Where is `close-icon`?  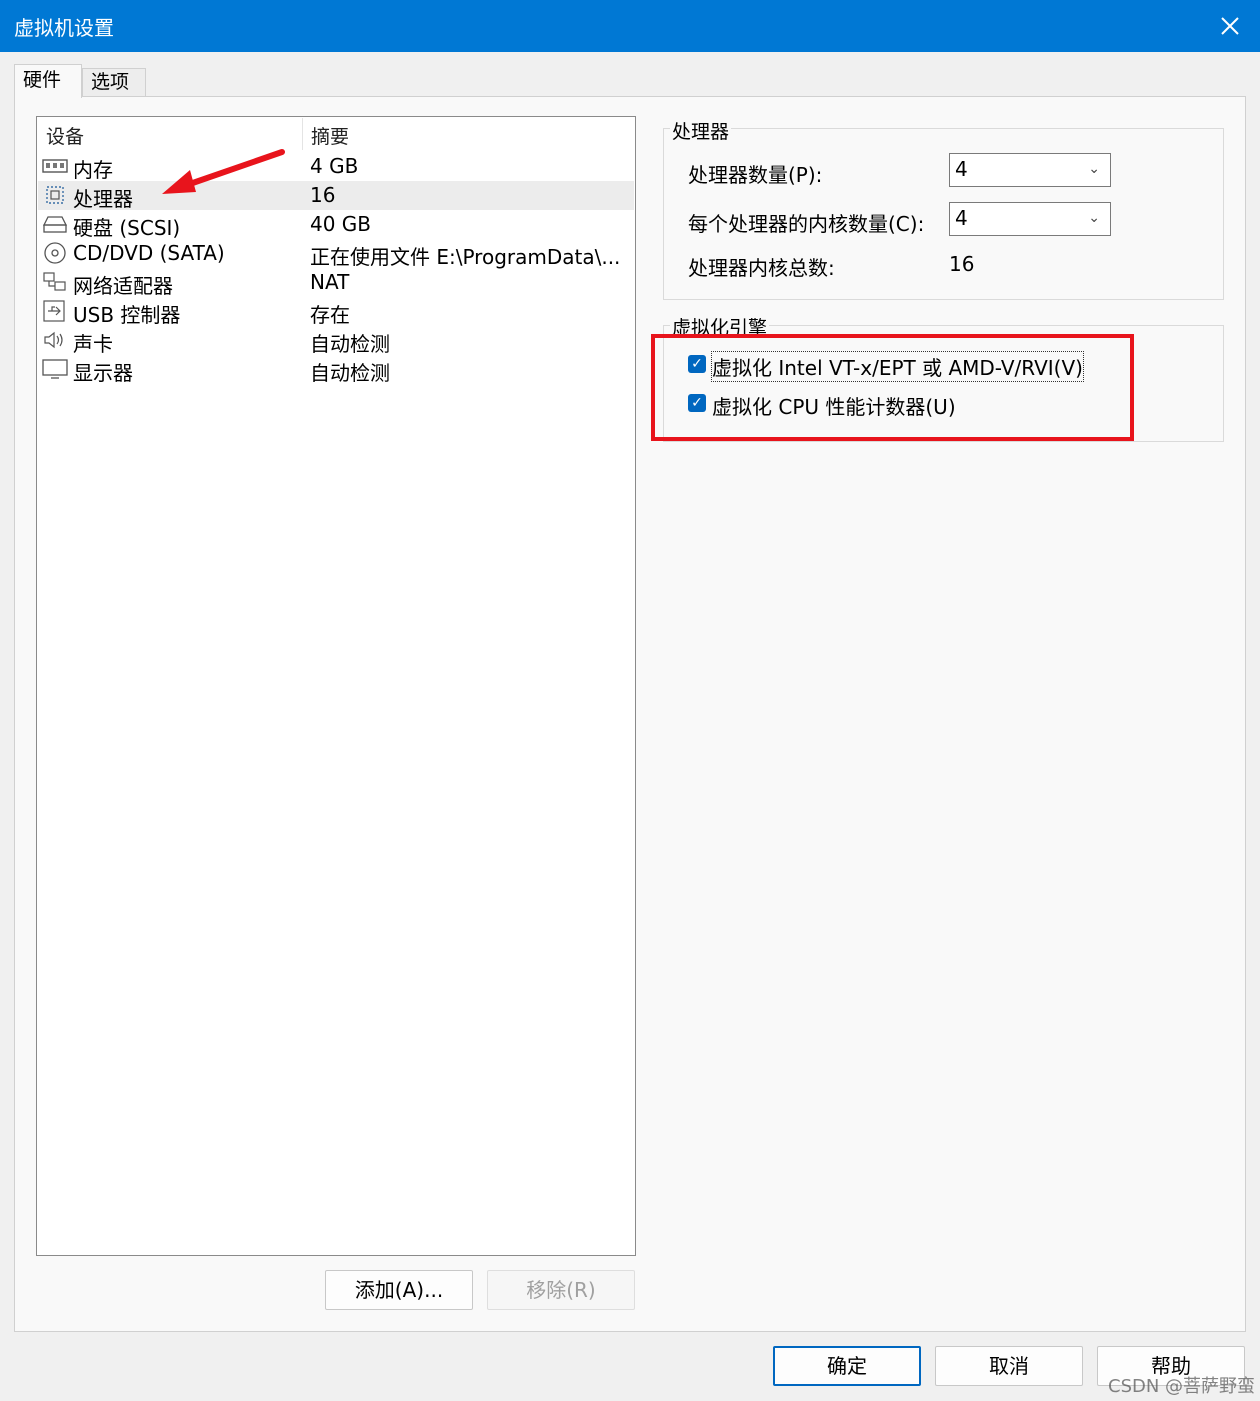 close-icon is located at coordinates (1230, 26).